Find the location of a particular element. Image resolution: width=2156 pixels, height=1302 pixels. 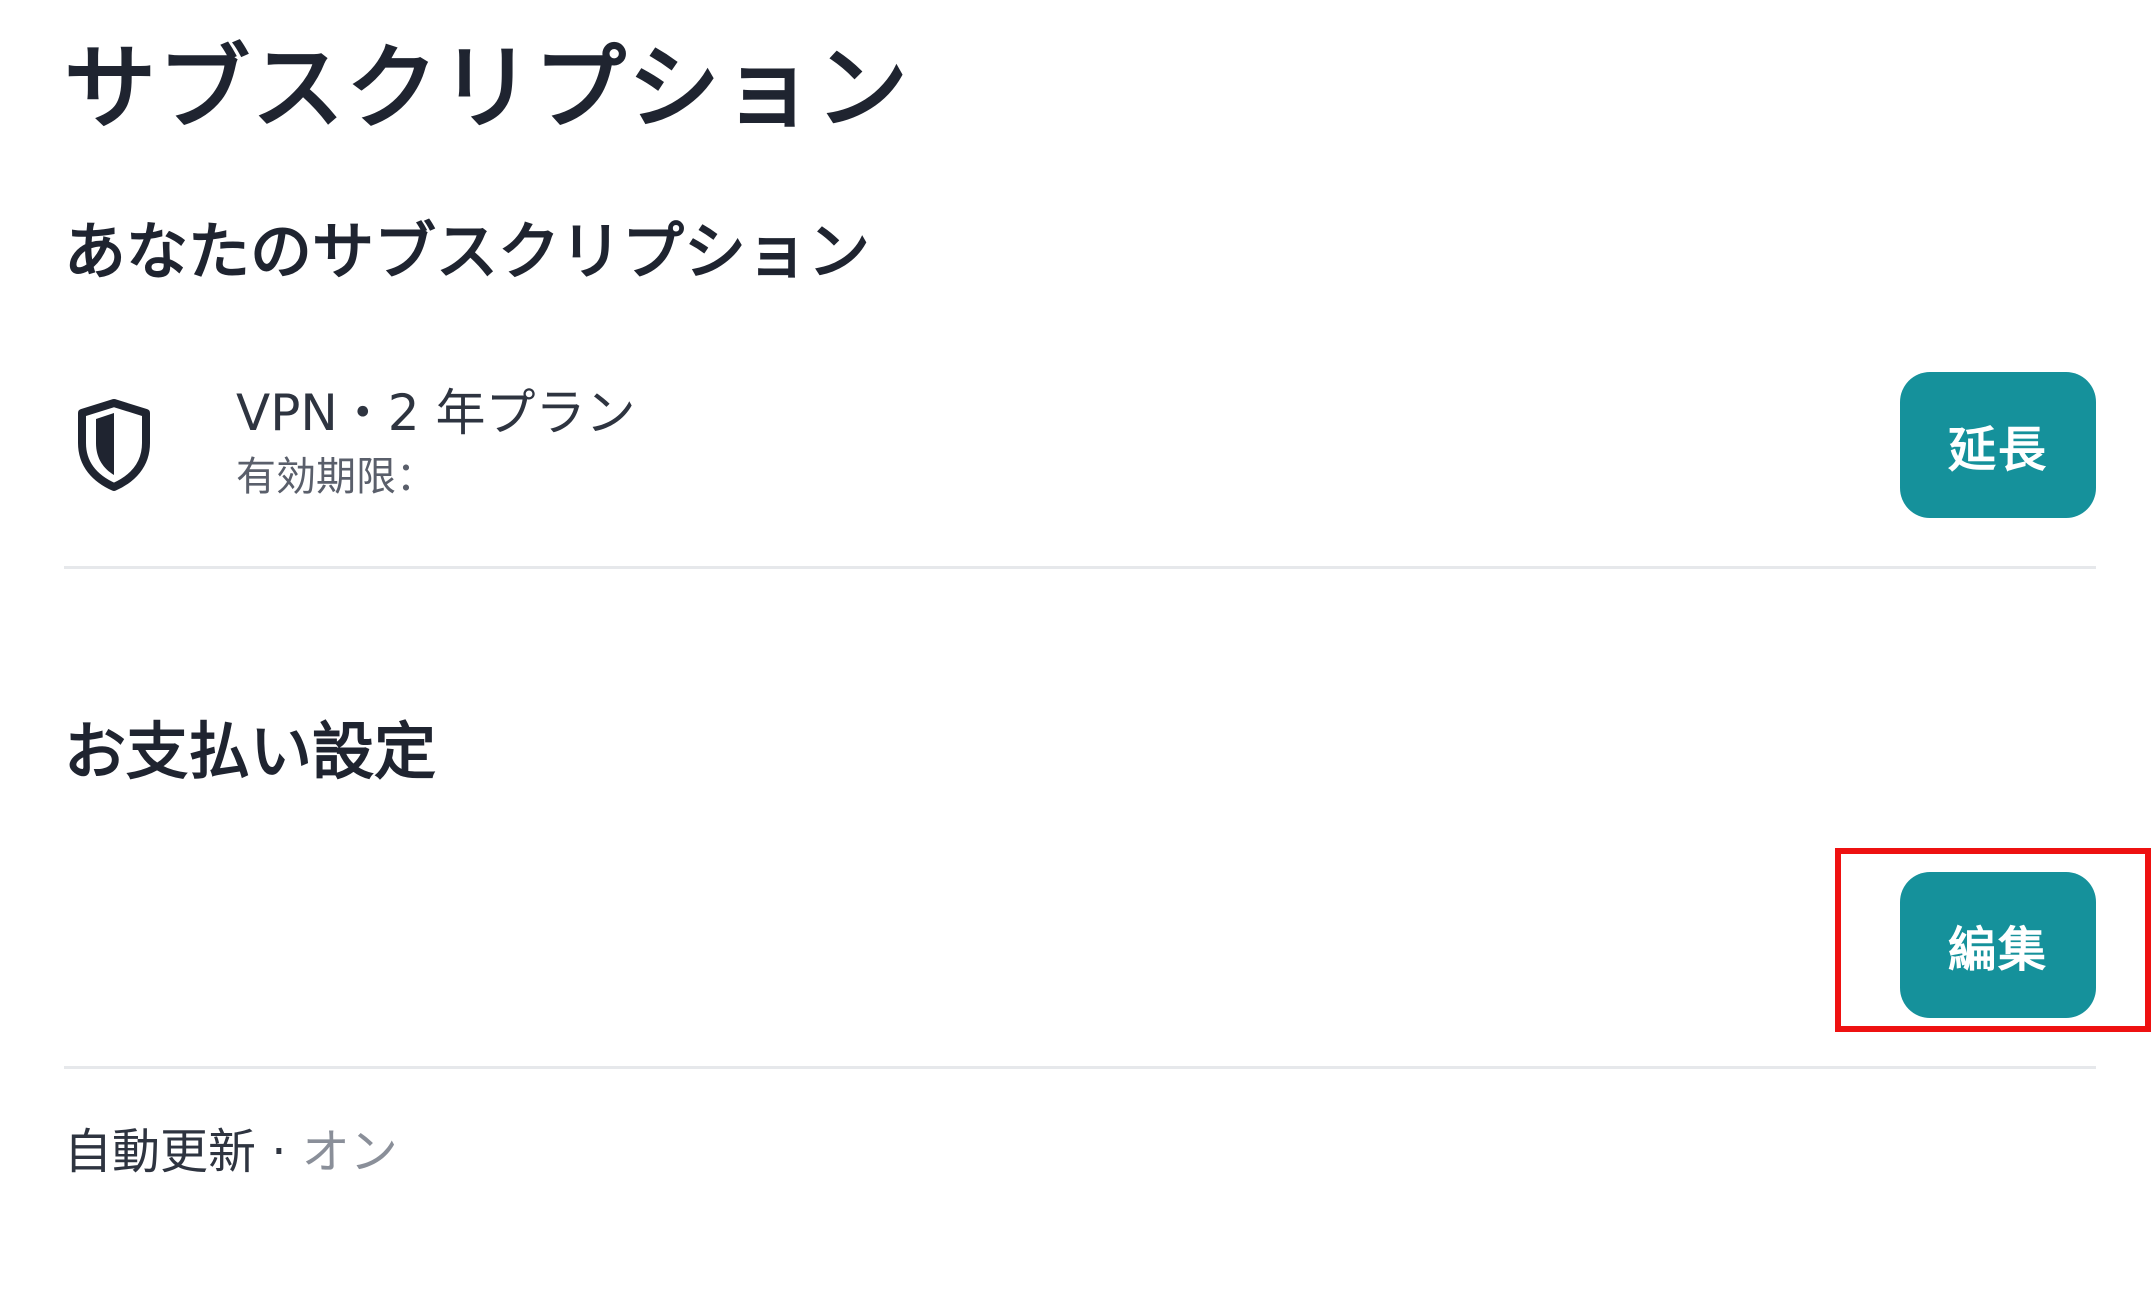

plan-expiry: 有効期限： is located at coordinates (336, 477).